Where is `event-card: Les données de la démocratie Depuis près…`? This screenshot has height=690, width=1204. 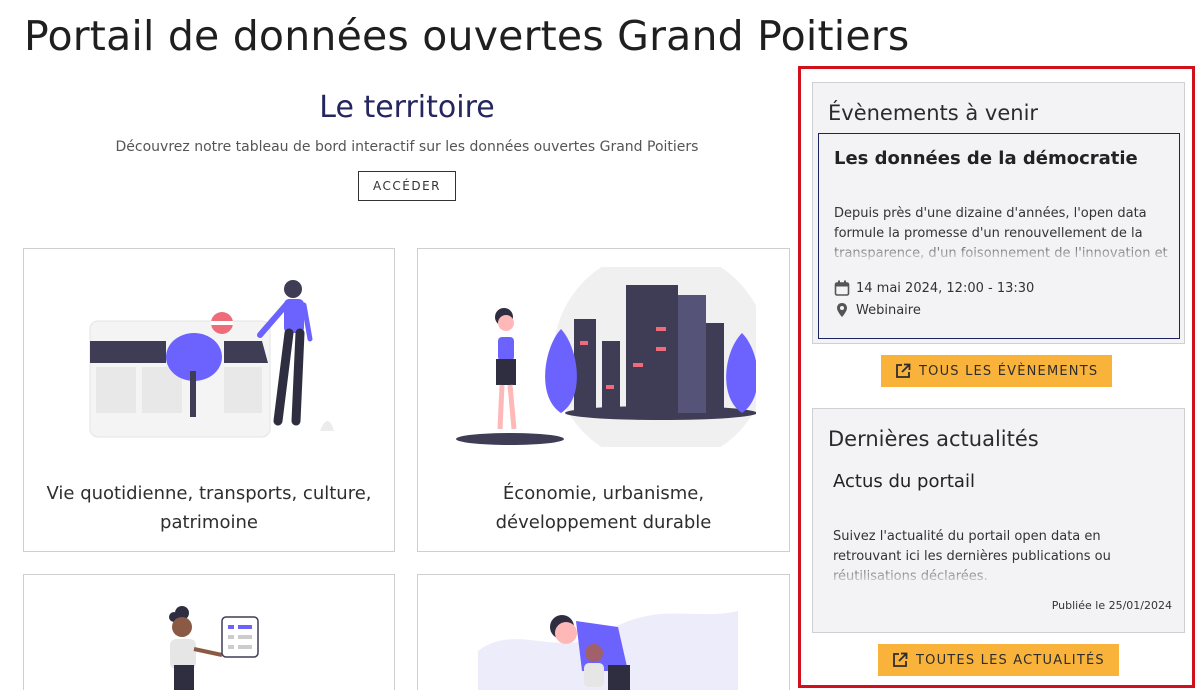
event-card: Les données de la démocratie Depuis près… is located at coordinates (999, 236).